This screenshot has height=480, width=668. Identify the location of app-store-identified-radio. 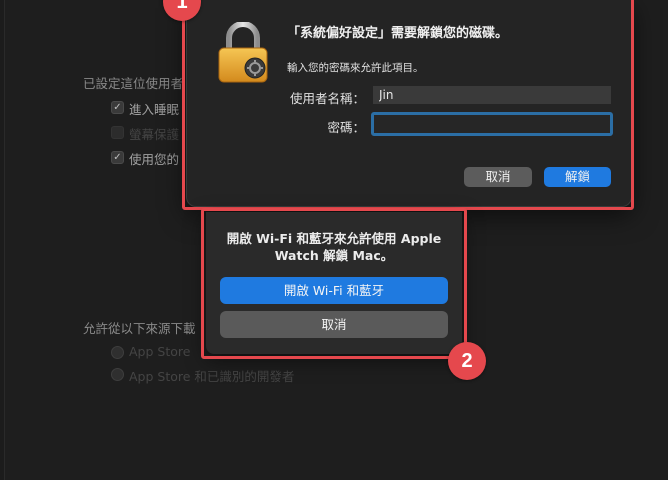
(117, 374).